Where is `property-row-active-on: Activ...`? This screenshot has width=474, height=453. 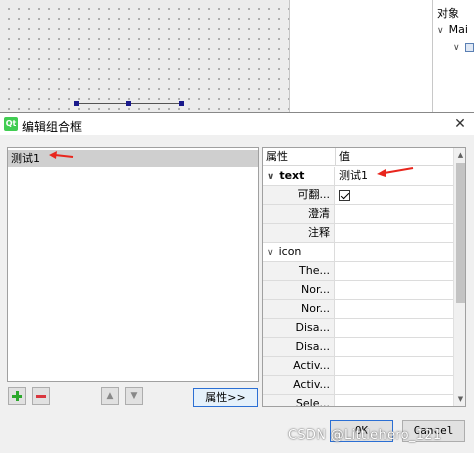 property-row-active-on: Activ... is located at coordinates (358, 385).